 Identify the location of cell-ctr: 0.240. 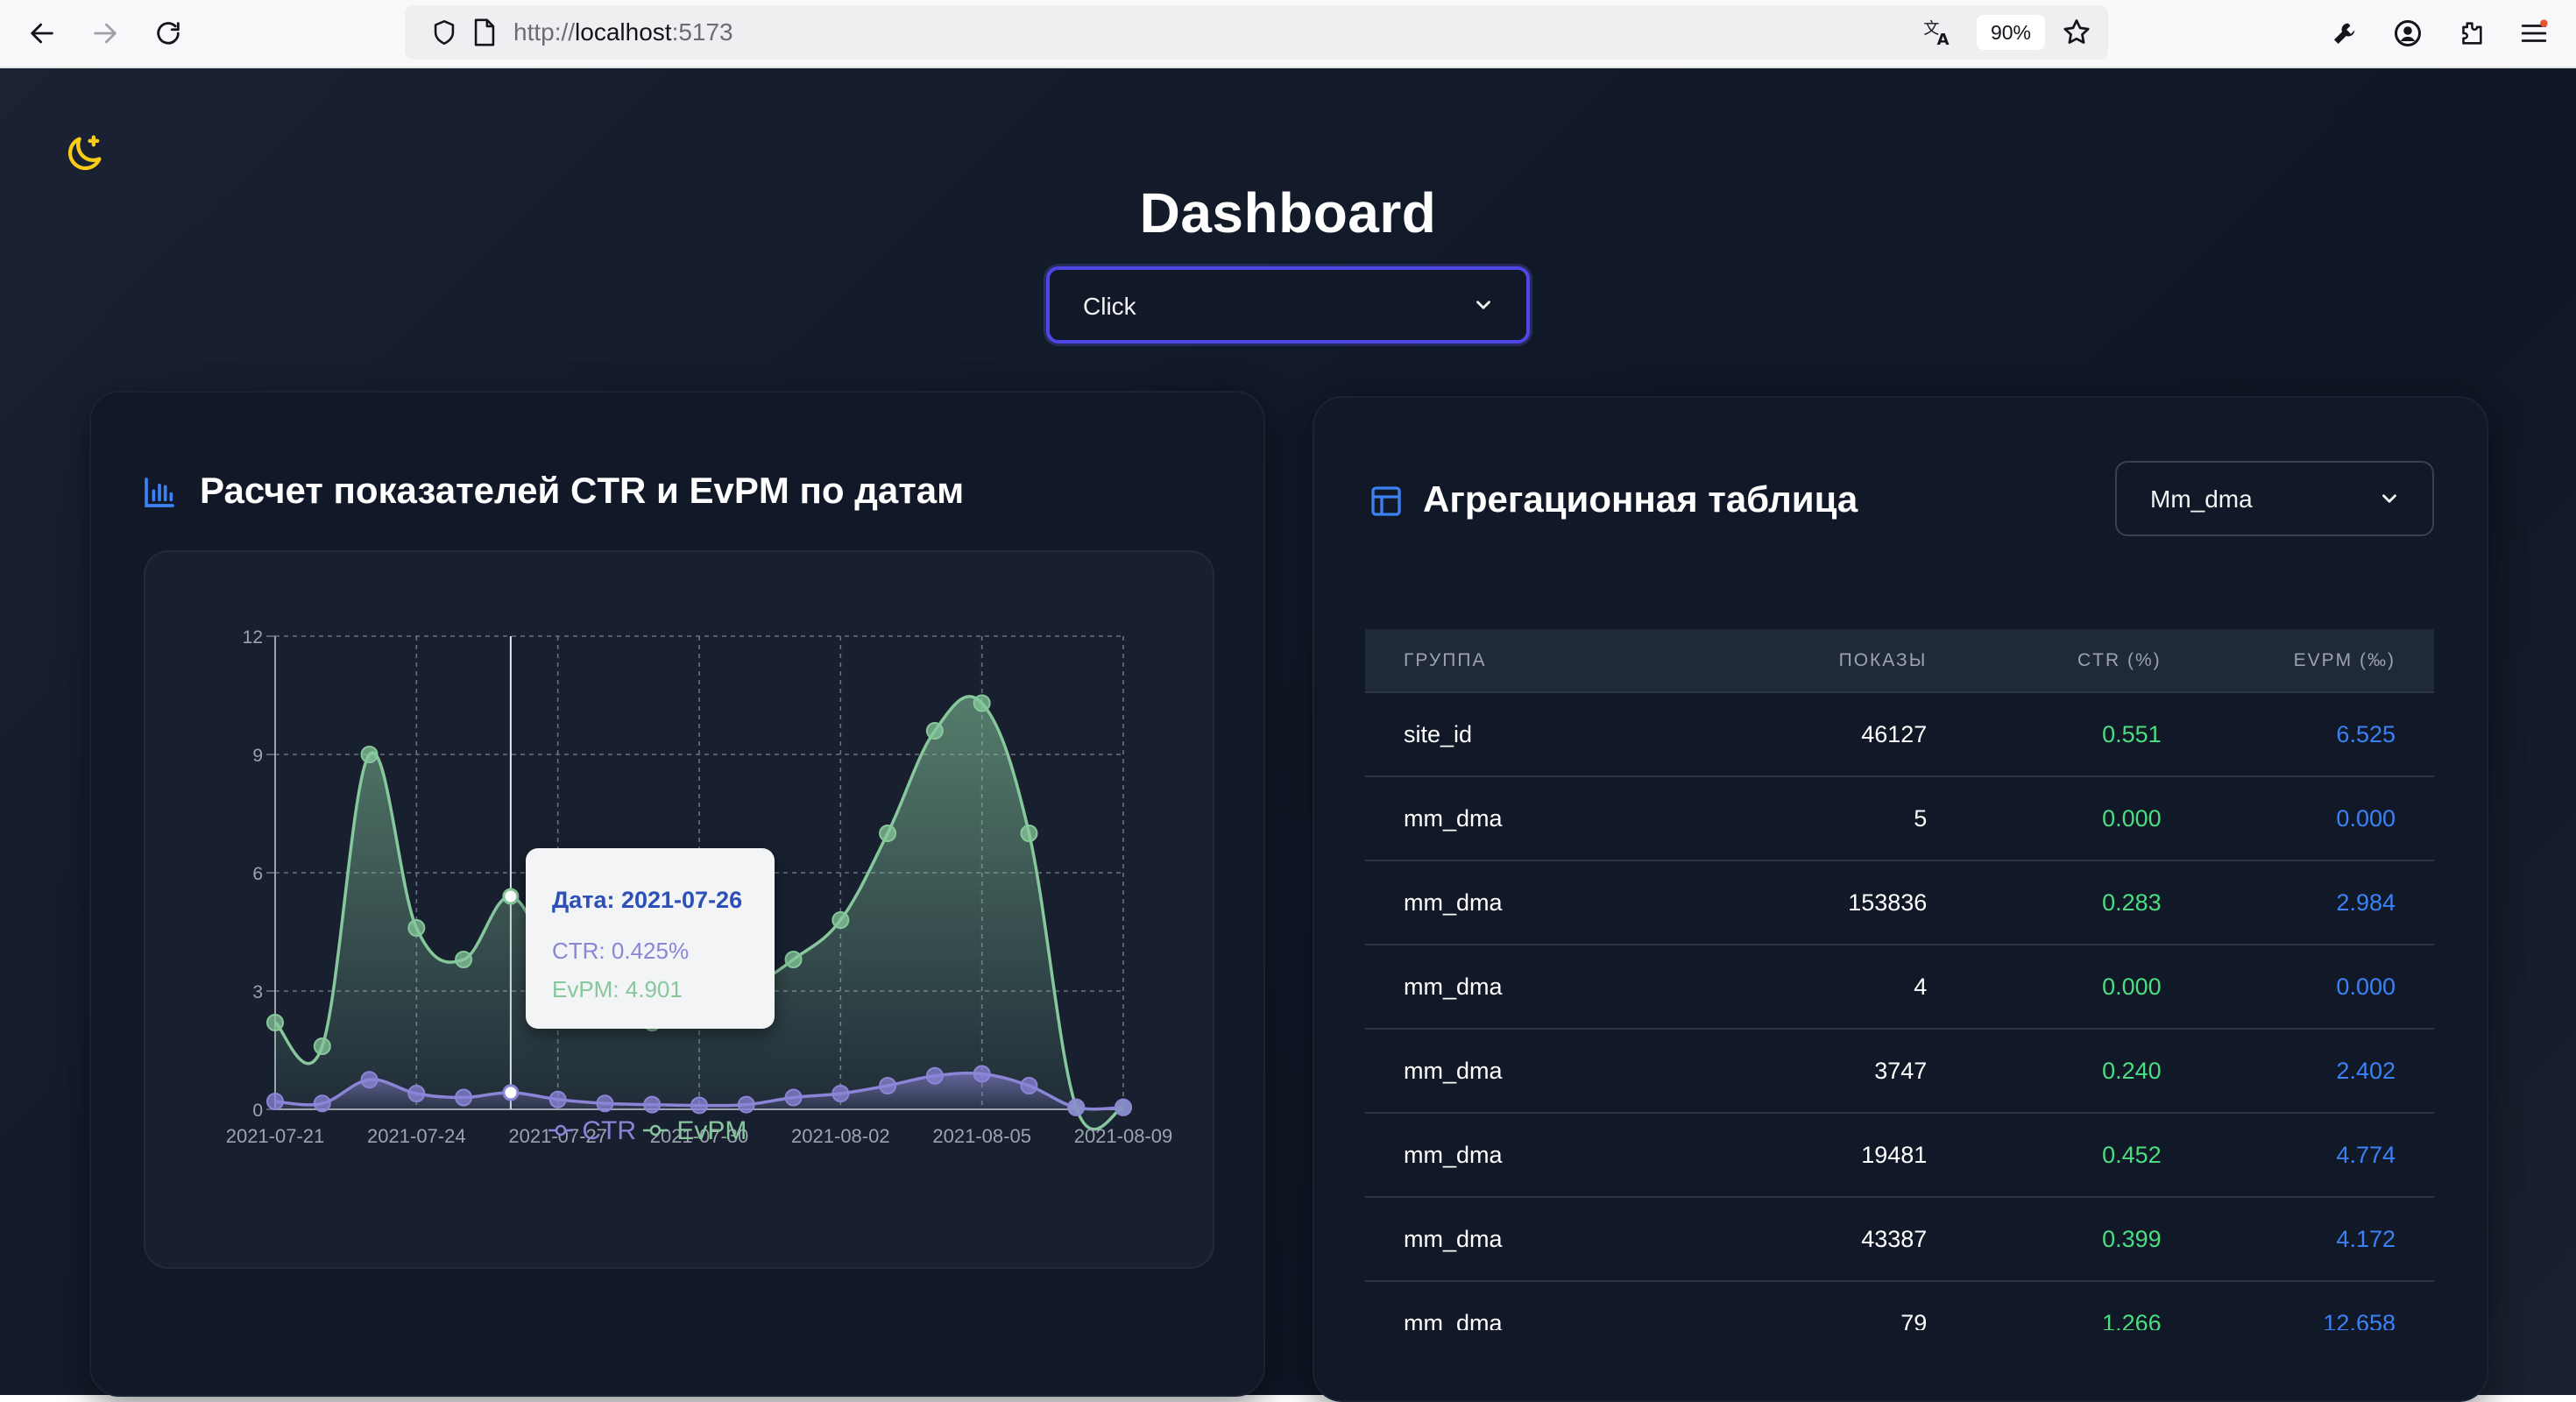
(2082, 1070).